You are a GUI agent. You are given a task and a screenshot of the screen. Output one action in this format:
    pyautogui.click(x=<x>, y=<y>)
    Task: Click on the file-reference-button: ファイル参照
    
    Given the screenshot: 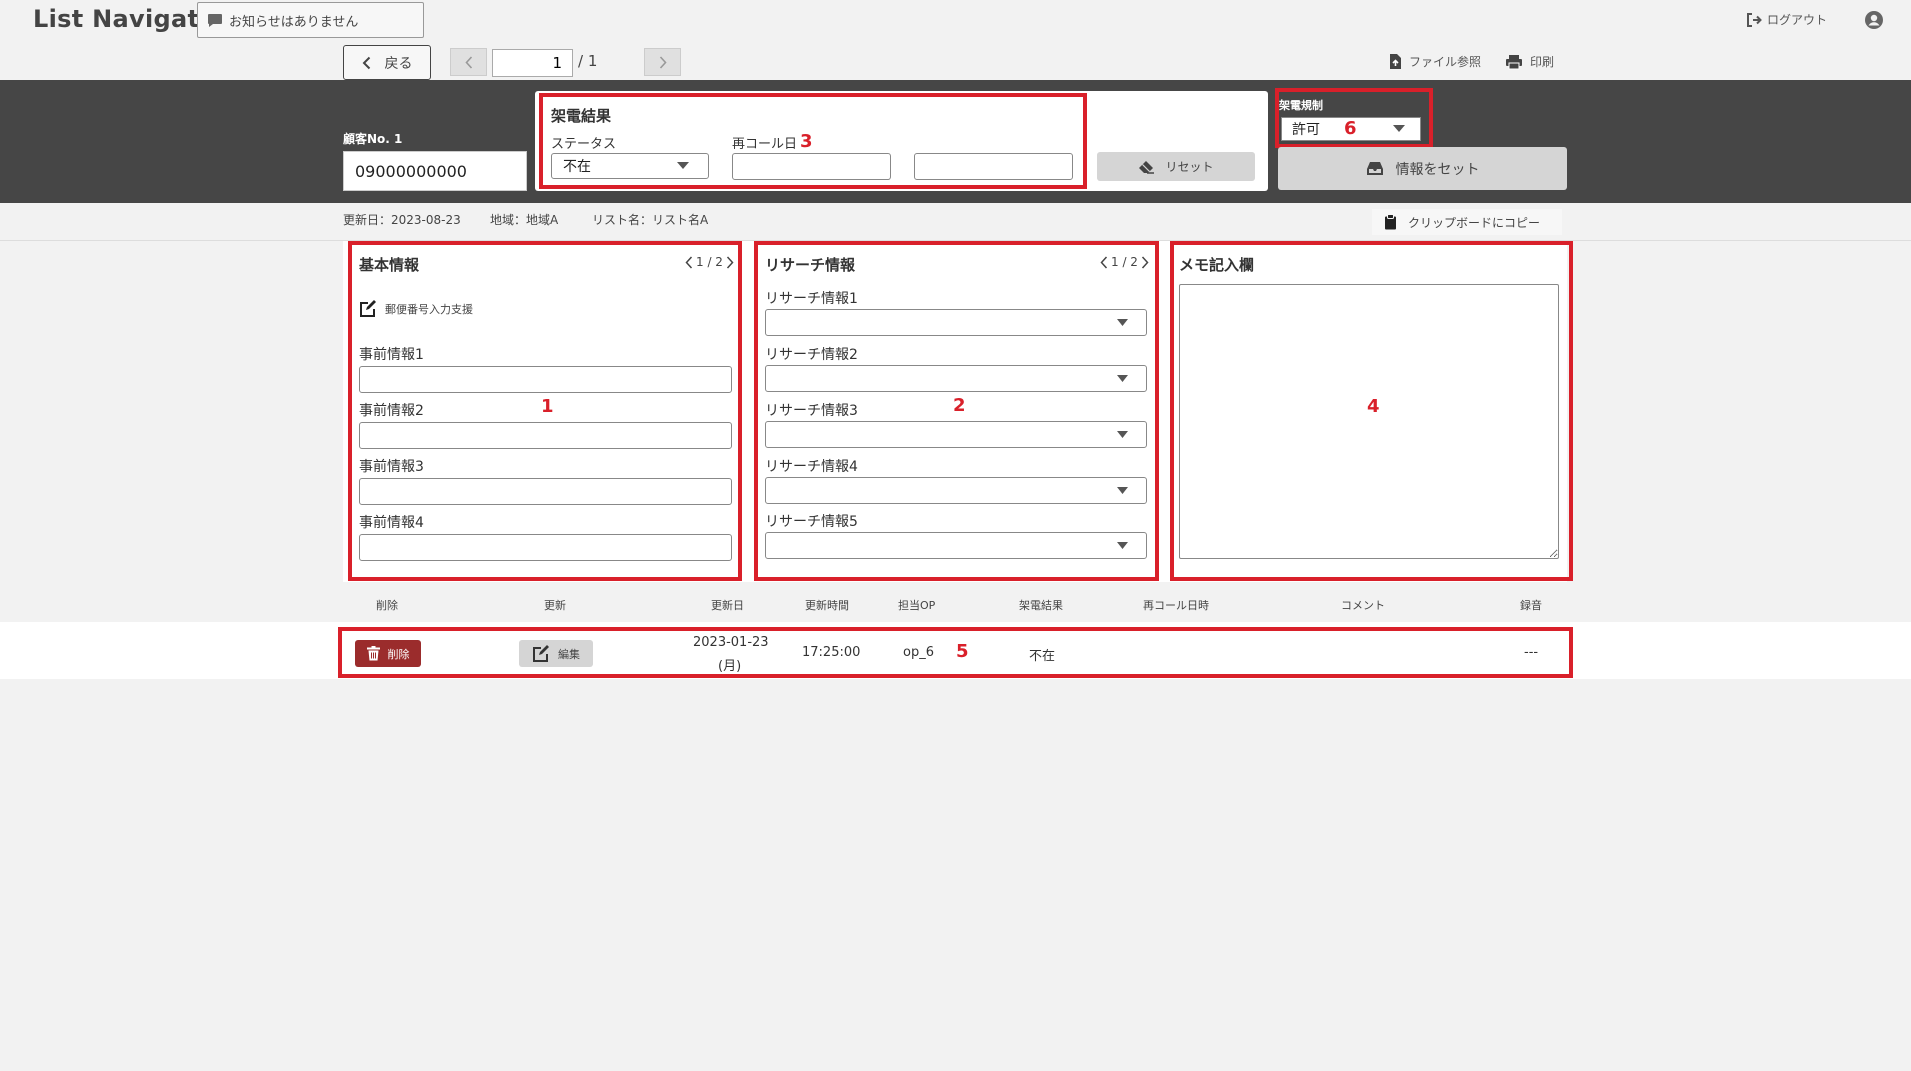 What is the action you would take?
    pyautogui.click(x=1435, y=61)
    